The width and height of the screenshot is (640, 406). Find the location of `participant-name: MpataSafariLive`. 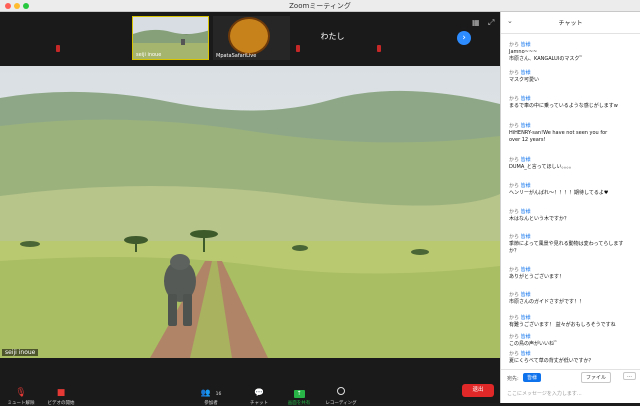

participant-name: MpataSafariLive is located at coordinates (236, 56).